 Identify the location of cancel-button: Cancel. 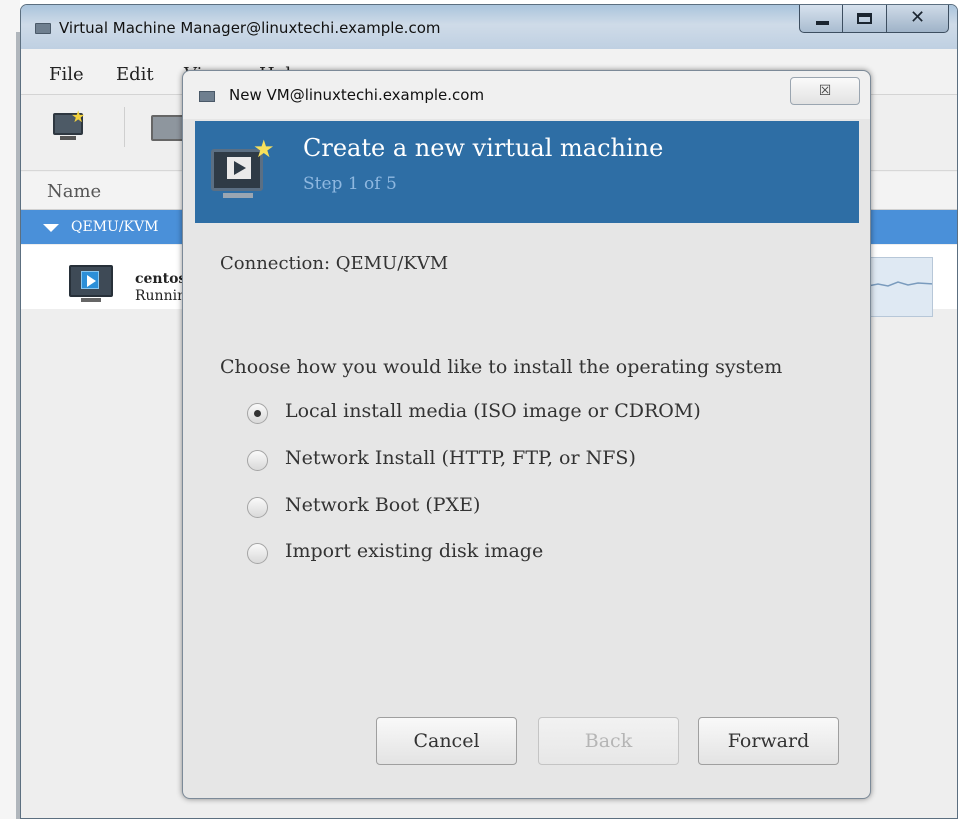
(446, 741).